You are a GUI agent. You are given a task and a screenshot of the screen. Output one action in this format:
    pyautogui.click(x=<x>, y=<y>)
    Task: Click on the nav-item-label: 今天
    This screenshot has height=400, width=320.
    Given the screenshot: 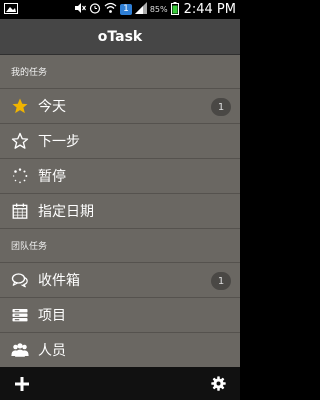 What is the action you would take?
    pyautogui.click(x=52, y=107)
    